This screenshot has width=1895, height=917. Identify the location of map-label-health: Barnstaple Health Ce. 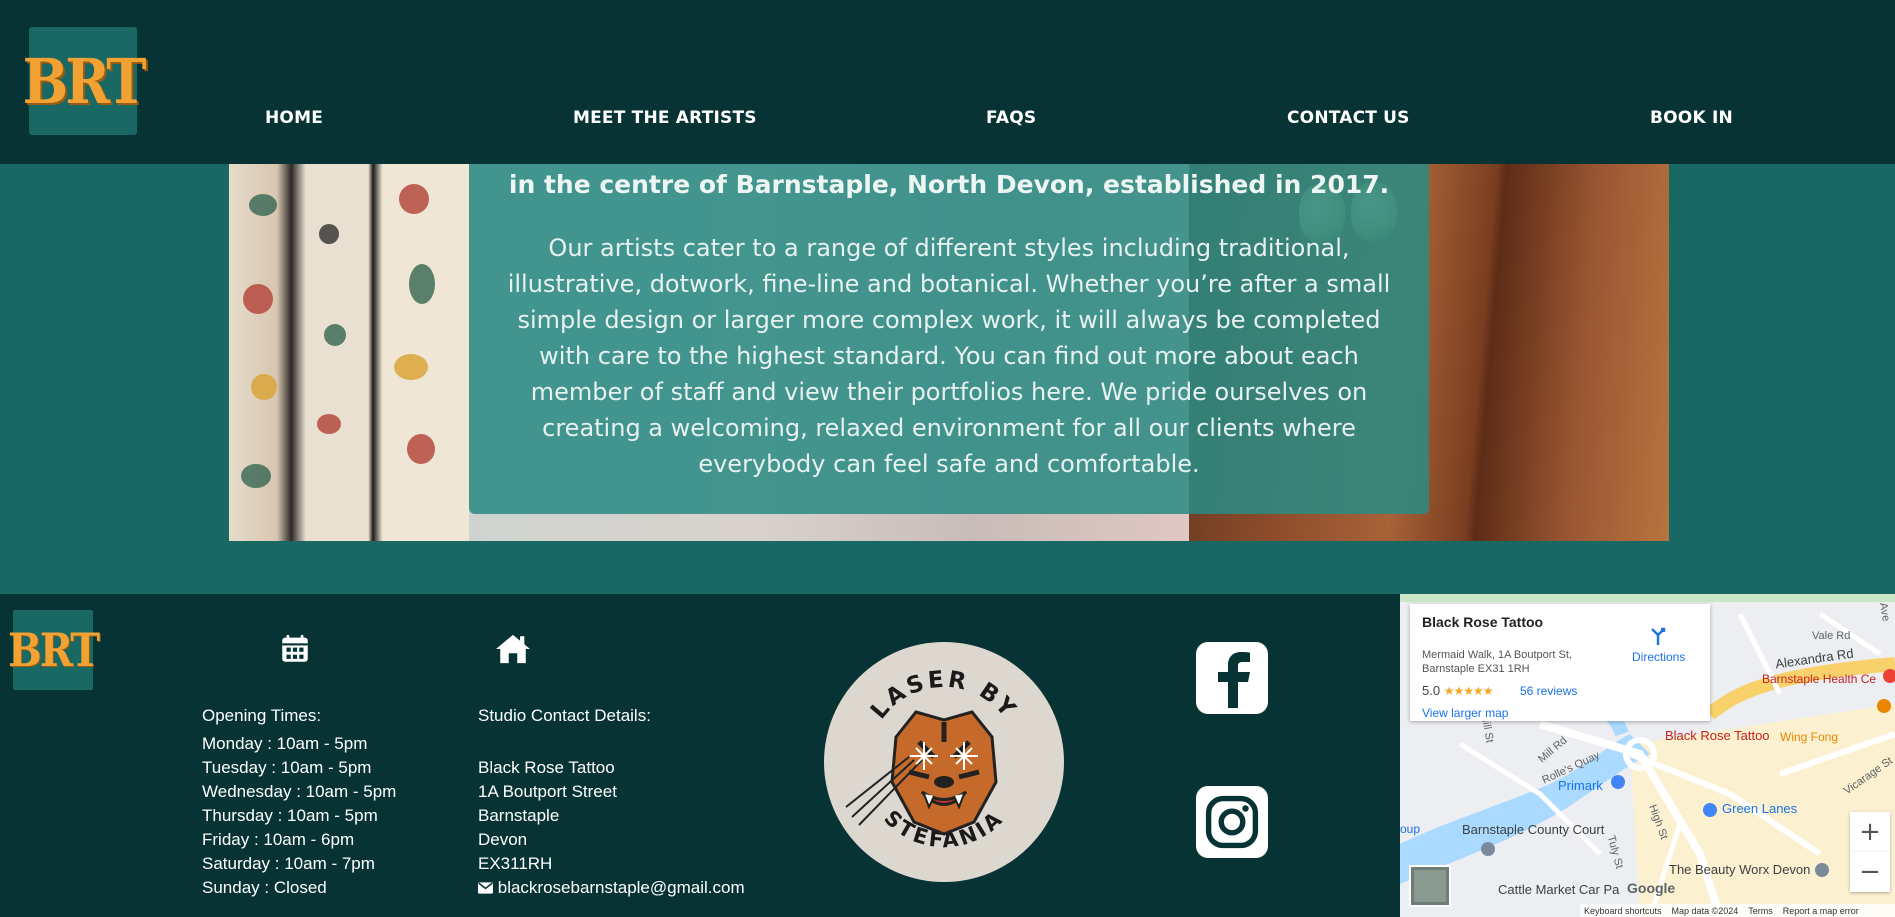
(1819, 679).